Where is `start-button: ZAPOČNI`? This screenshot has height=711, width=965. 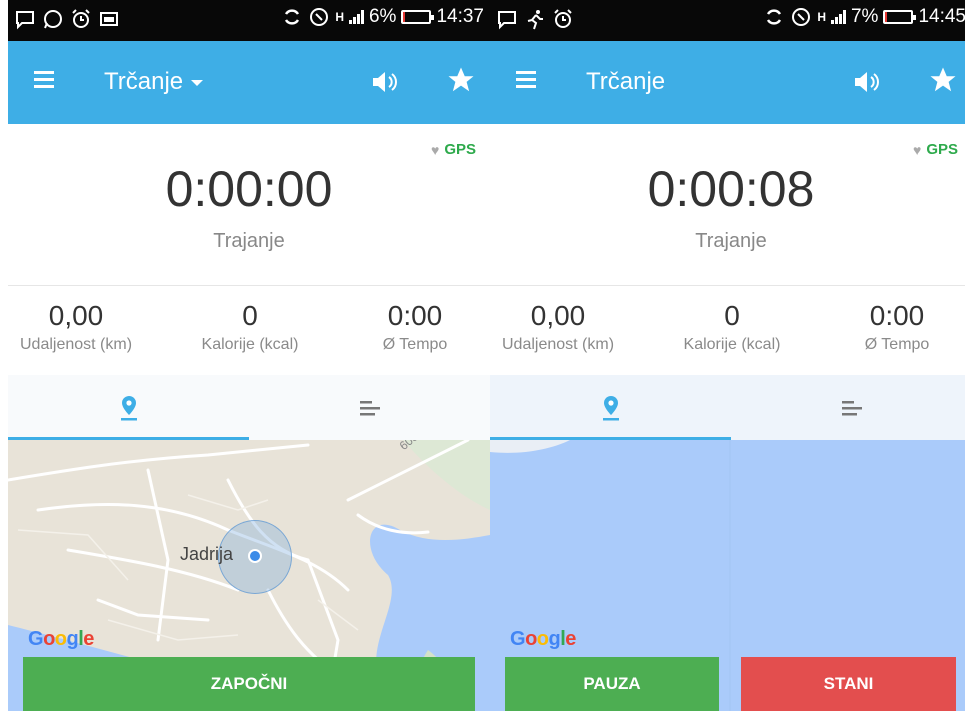 start-button: ZAPOČNI is located at coordinates (249, 684).